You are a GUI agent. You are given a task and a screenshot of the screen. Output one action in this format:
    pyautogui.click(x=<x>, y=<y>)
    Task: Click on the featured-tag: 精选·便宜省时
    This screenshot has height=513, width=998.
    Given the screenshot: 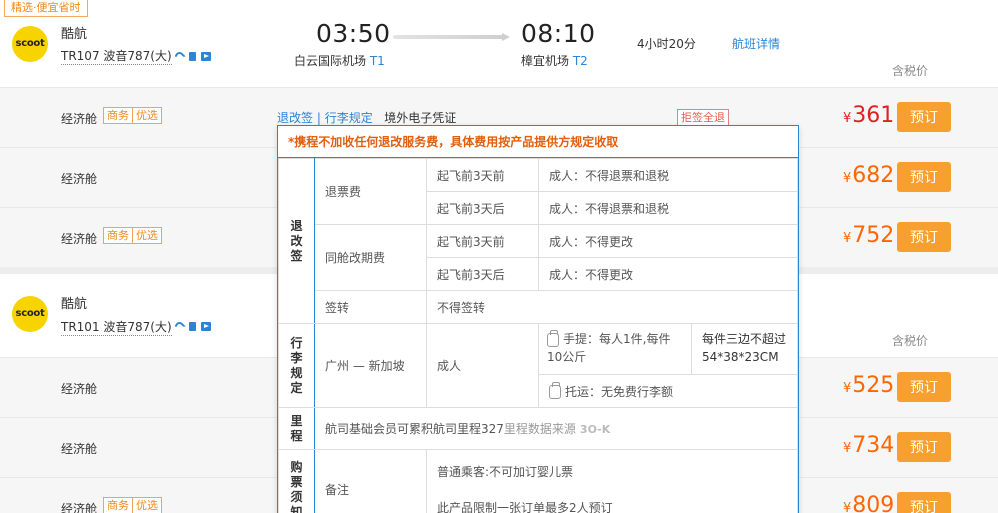 What is the action you would take?
    pyautogui.click(x=46, y=8)
    